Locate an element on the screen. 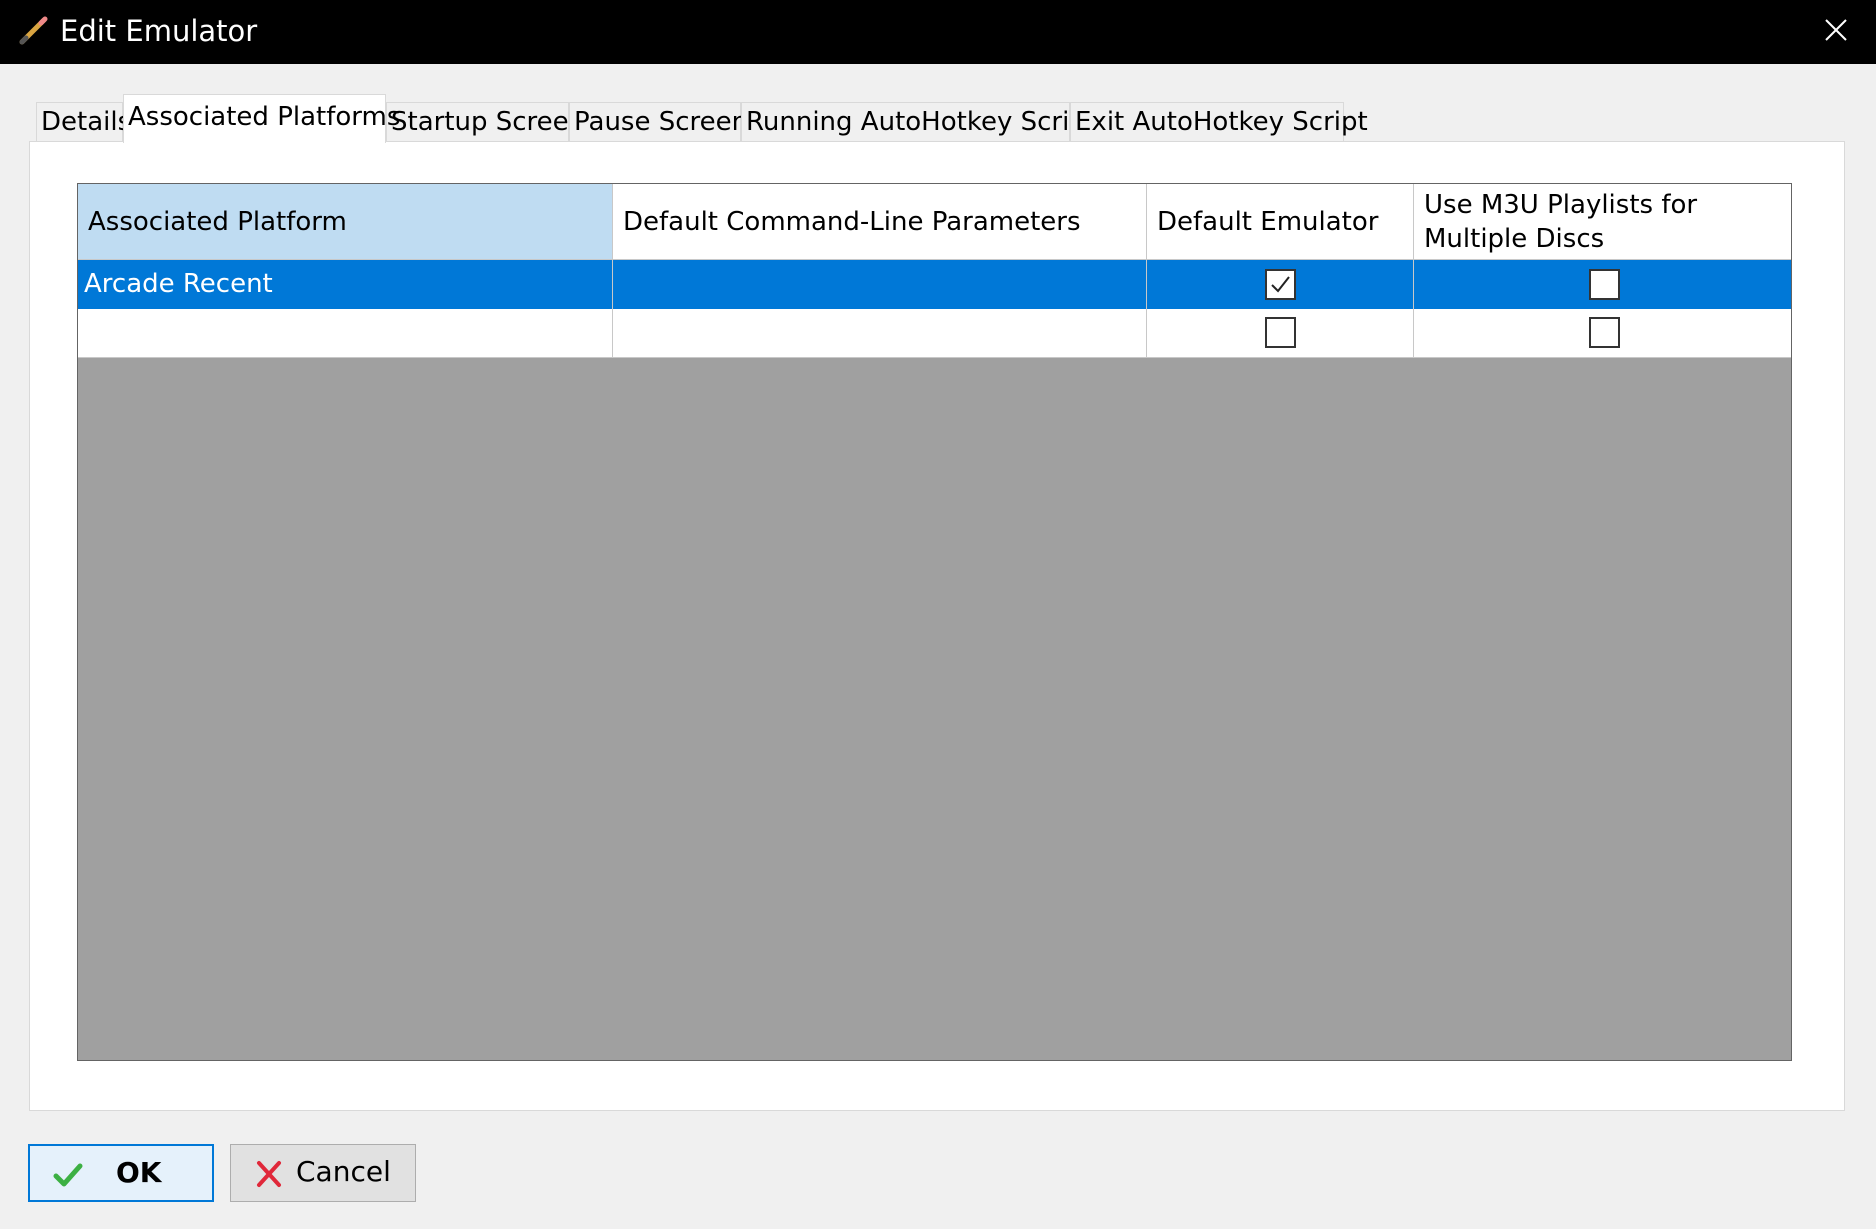  table-row: Arcade Recent is located at coordinates (934, 284).